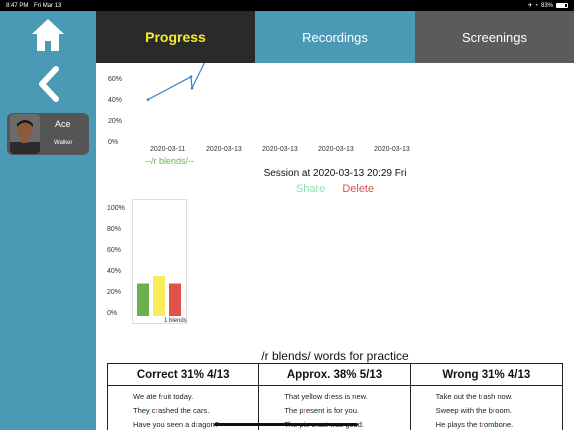 This screenshot has width=574, height=430. I want to click on status-bar: 8:47 PM Fri Mar 13 ✈ ◔ 83%, so click(287, 5).